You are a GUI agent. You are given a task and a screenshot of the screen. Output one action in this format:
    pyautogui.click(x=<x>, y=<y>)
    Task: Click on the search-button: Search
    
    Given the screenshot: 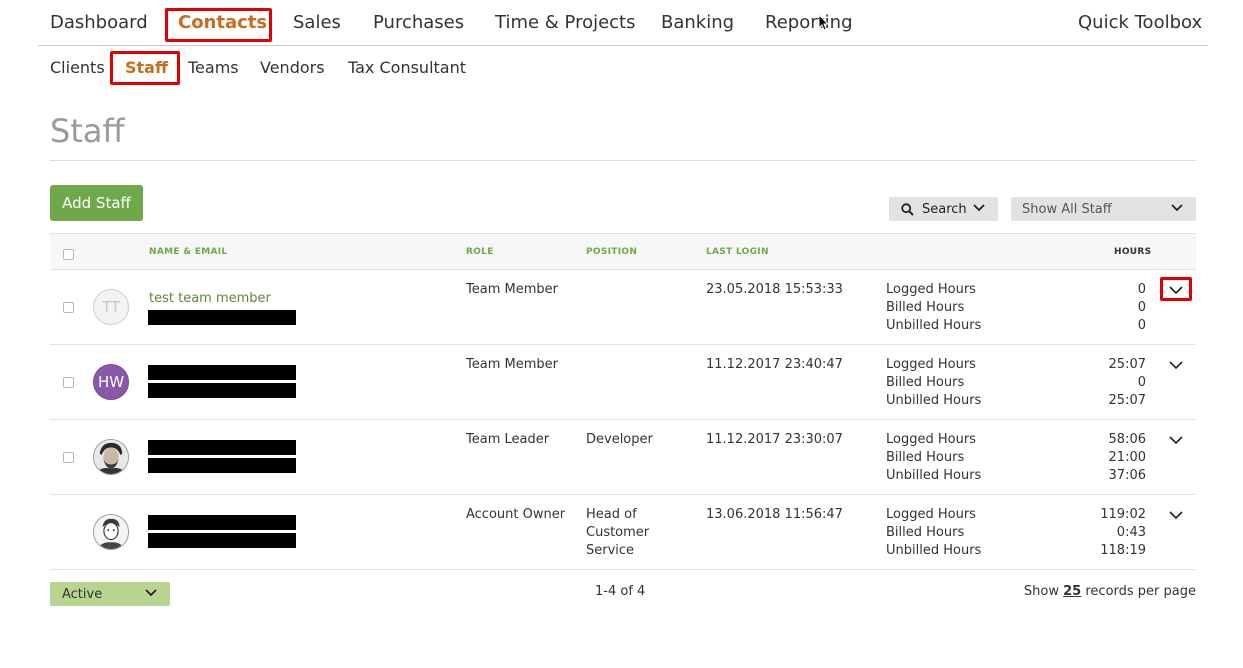 What is the action you would take?
    pyautogui.click(x=943, y=209)
    